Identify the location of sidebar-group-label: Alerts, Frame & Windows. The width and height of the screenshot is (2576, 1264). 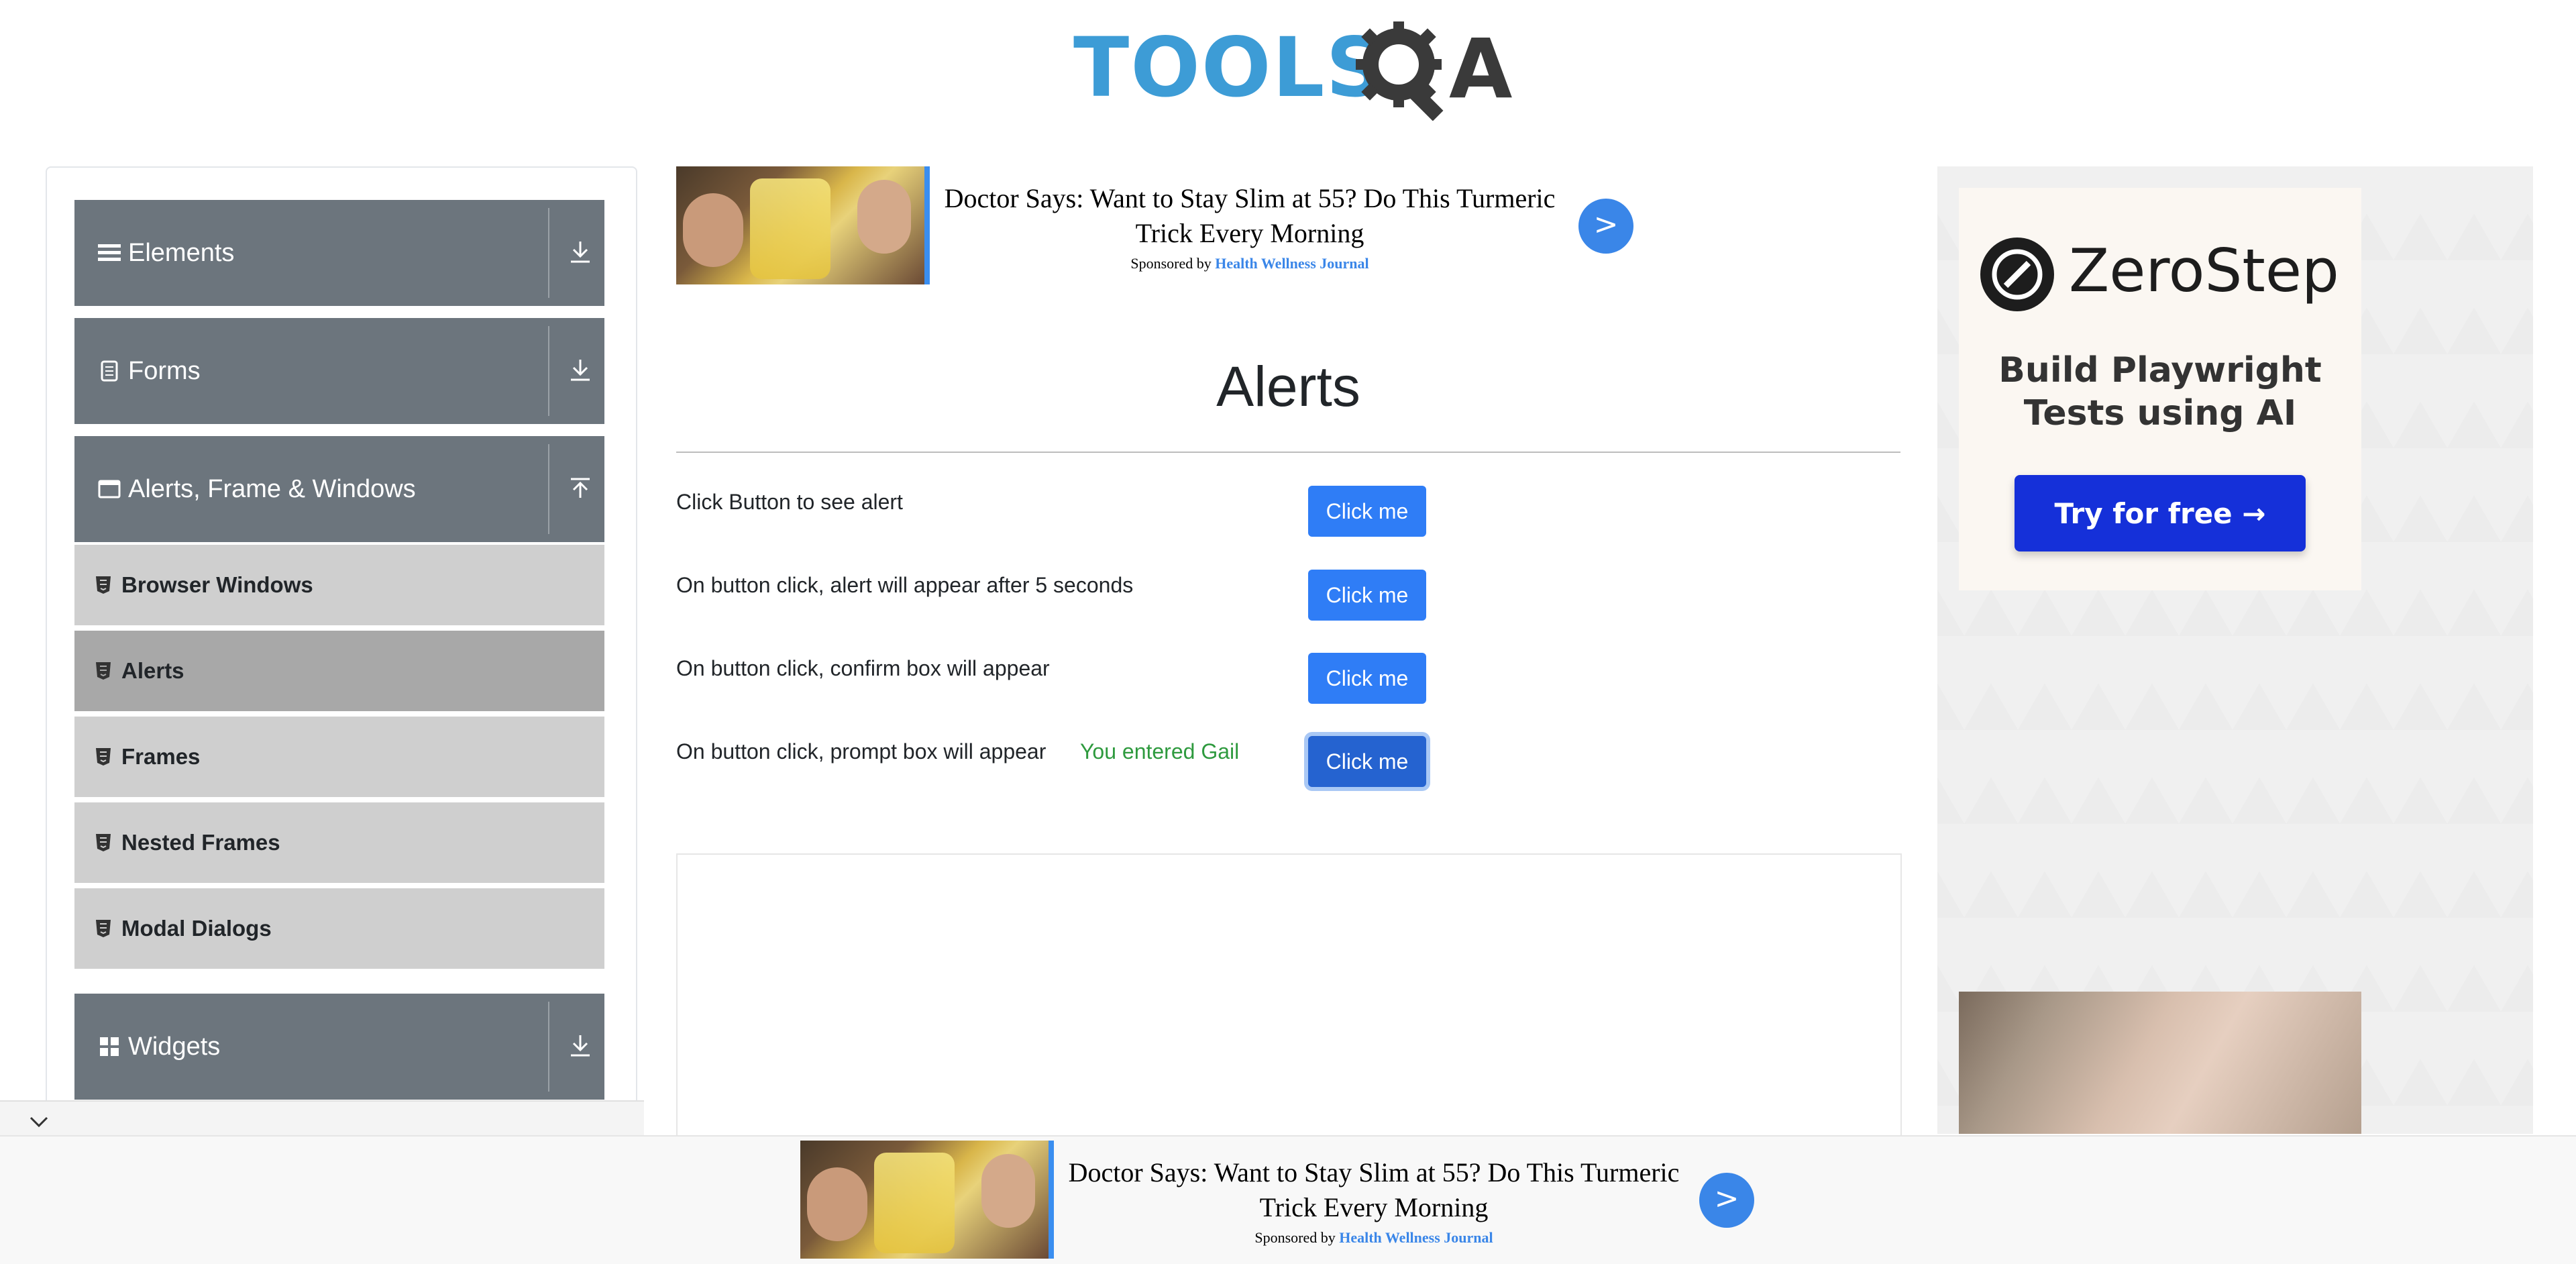
(272, 488).